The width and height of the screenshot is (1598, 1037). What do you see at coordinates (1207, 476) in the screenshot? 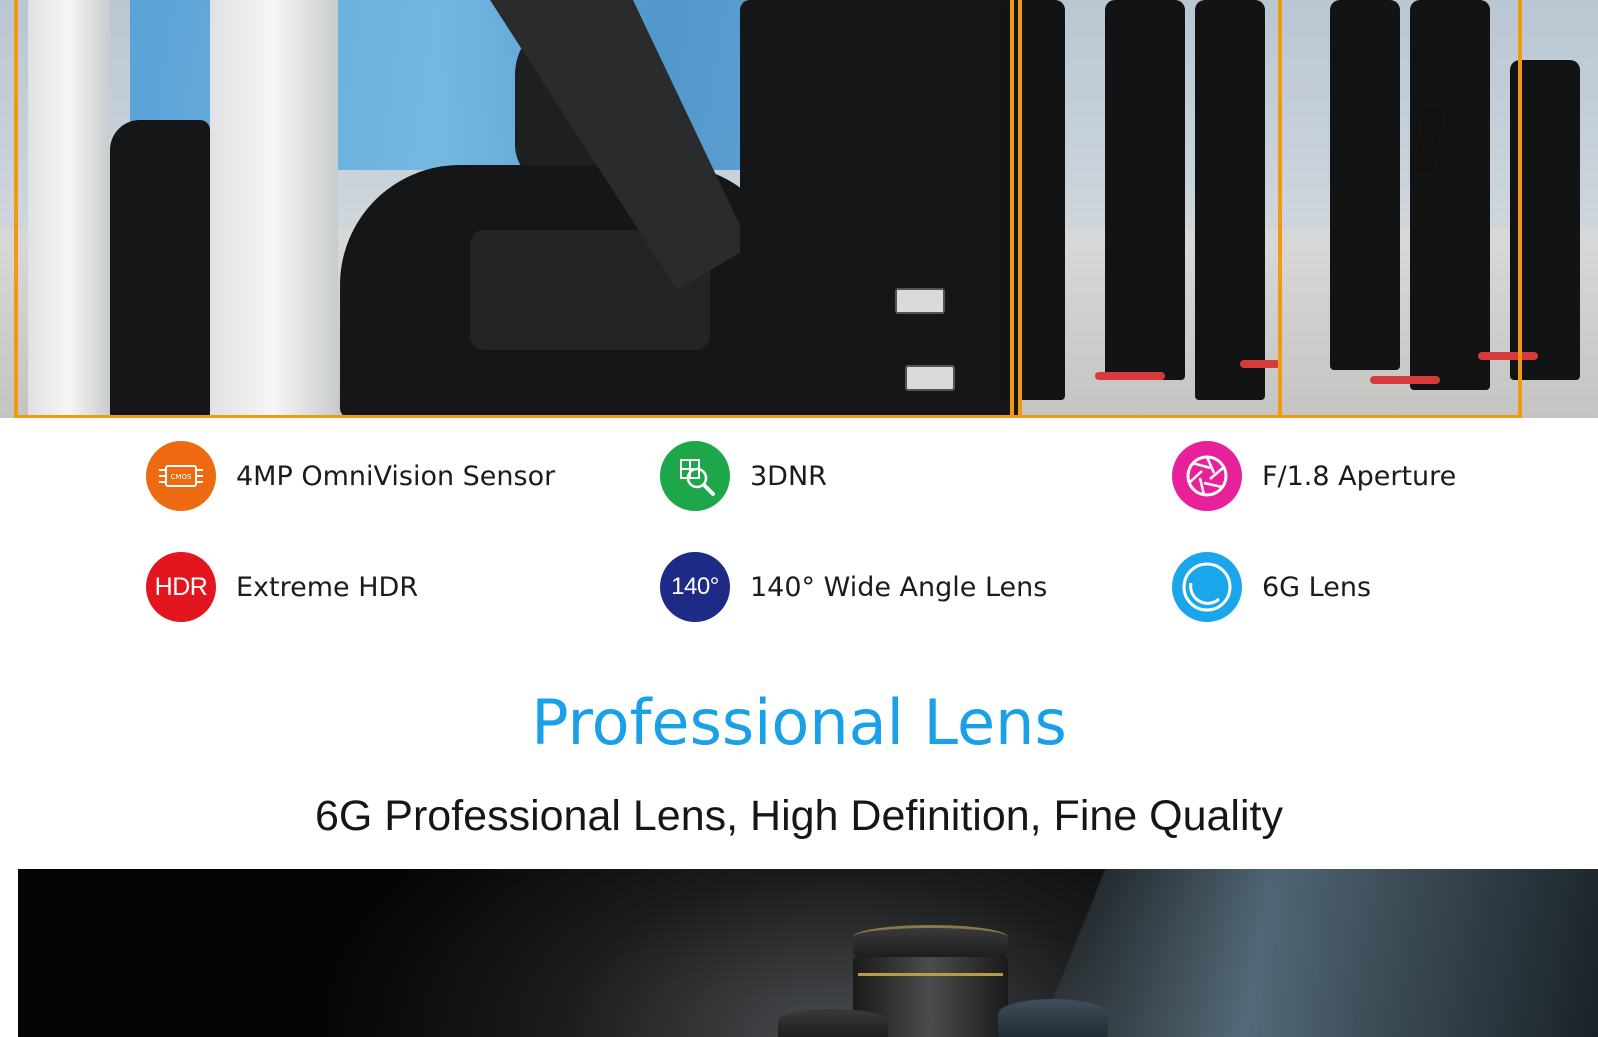
I see `aperture-icon` at bounding box center [1207, 476].